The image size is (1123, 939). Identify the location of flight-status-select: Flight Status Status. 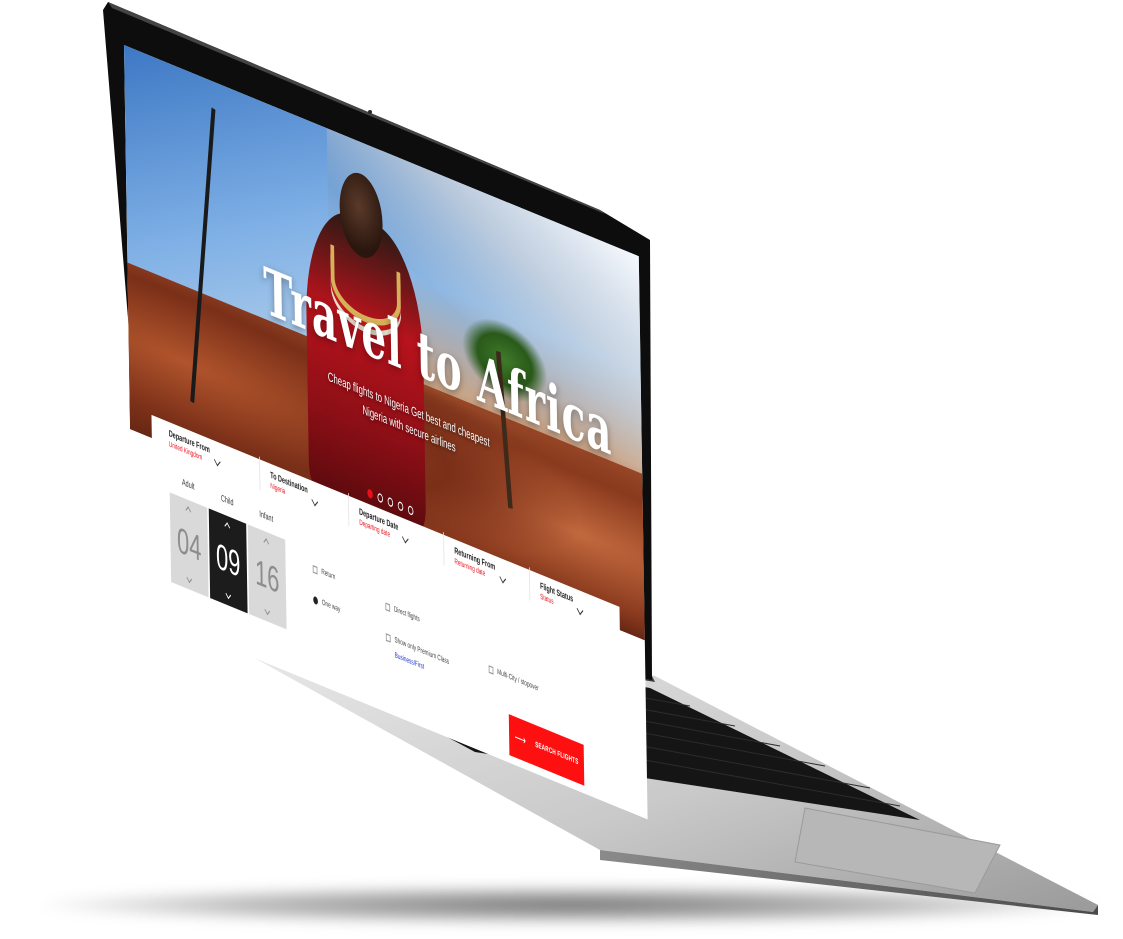
(562, 599).